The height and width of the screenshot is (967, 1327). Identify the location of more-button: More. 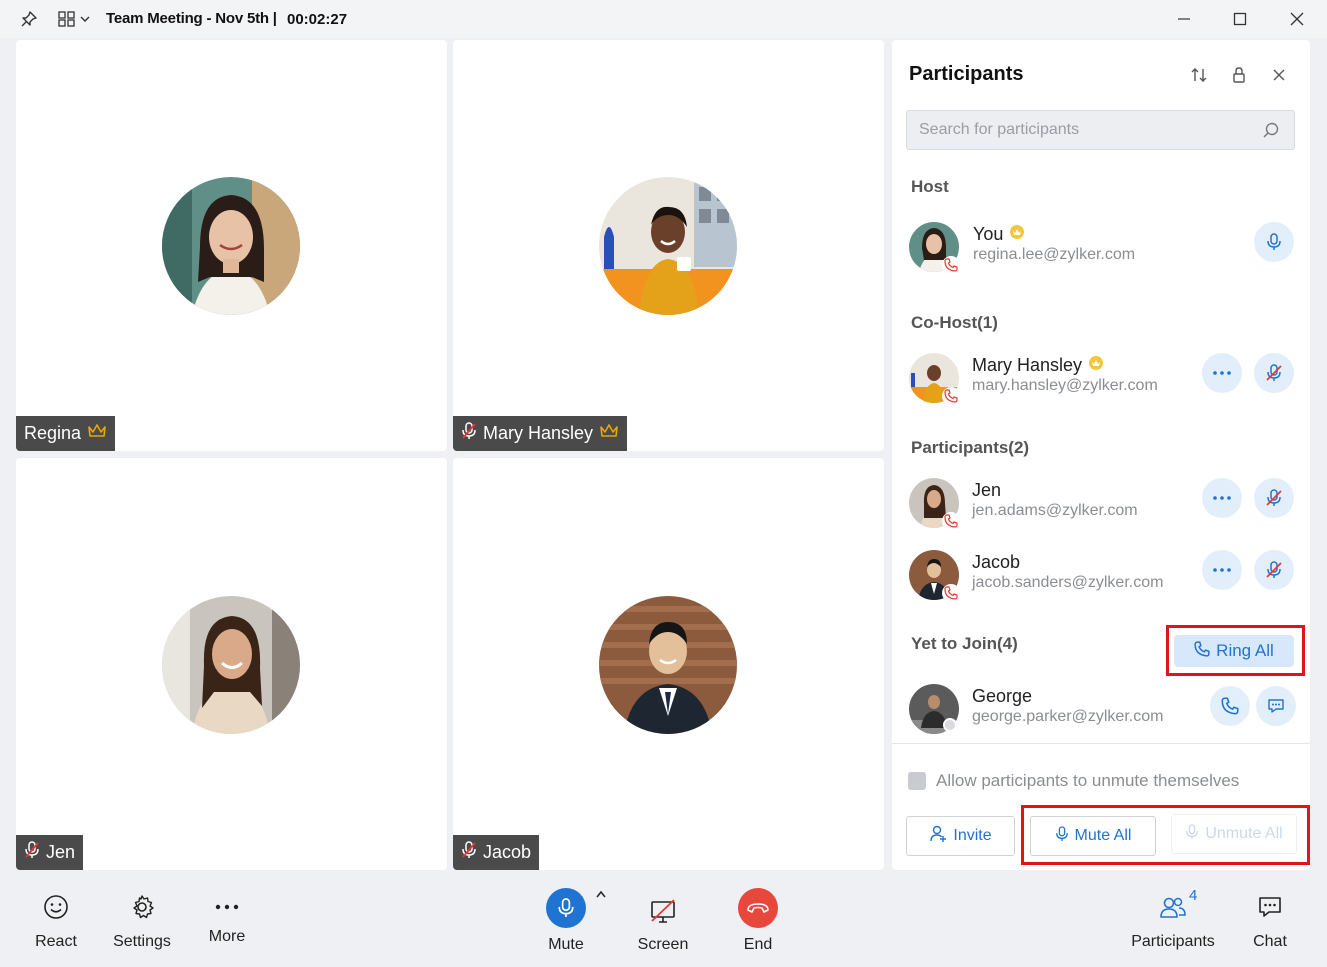
(227, 920).